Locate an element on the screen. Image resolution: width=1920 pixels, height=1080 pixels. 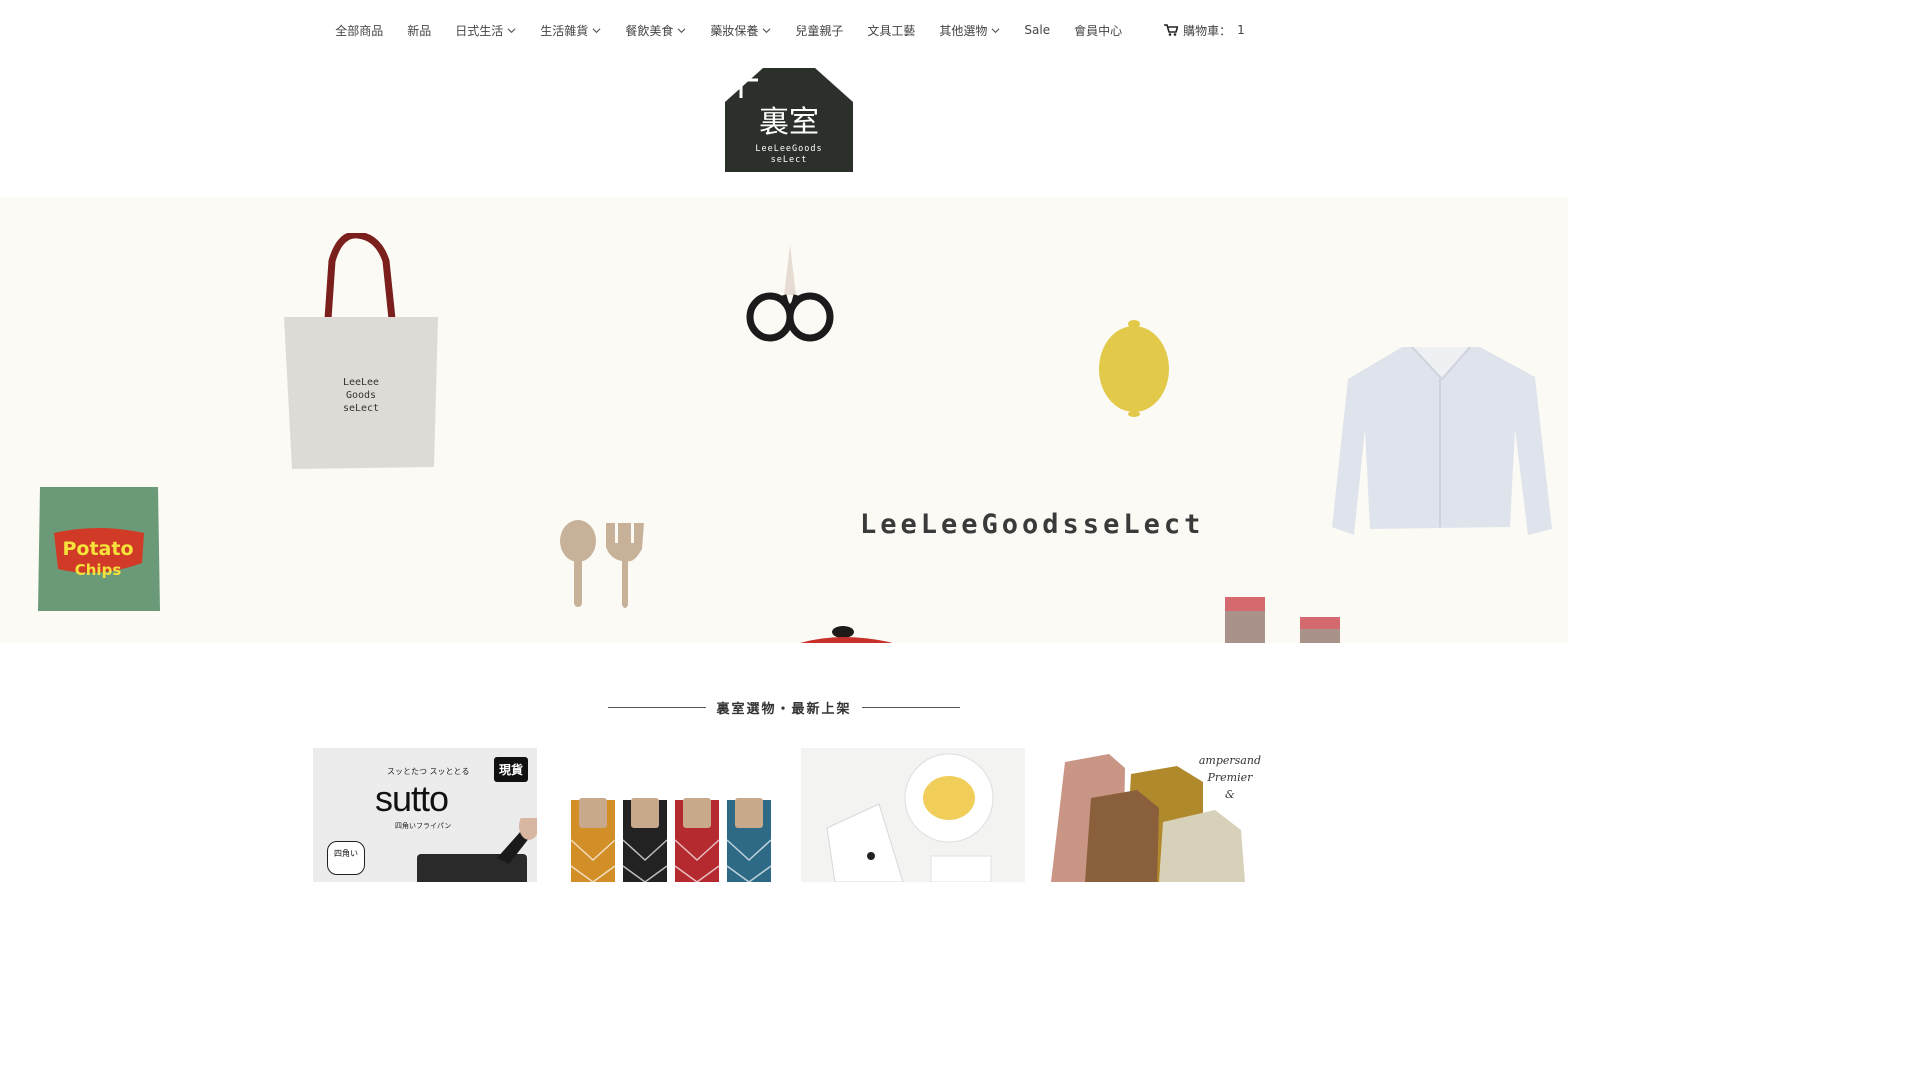
nav-item-label: 全部商品 is located at coordinates (359, 30).